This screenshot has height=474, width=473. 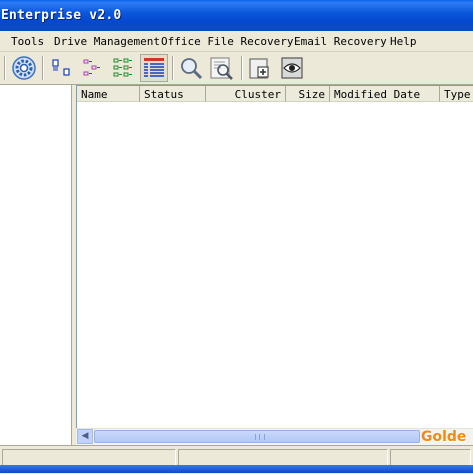 What do you see at coordinates (85, 436) in the screenshot?
I see `scroll-left-button: ◀` at bounding box center [85, 436].